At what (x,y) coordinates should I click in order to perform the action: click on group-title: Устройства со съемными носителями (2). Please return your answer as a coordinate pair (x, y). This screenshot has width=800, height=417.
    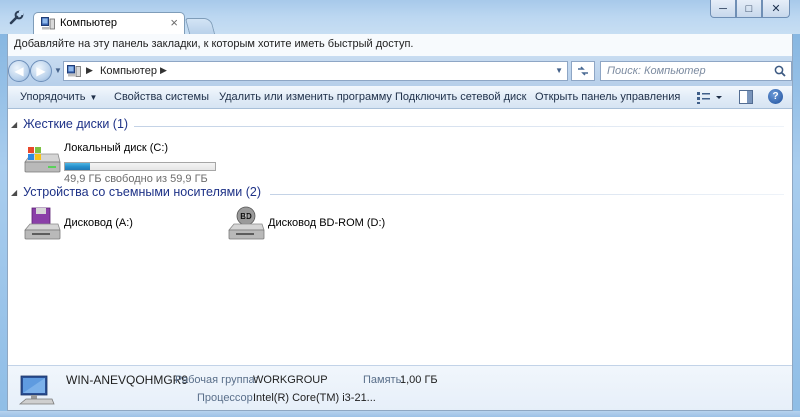
    Looking at the image, I should click on (142, 192).